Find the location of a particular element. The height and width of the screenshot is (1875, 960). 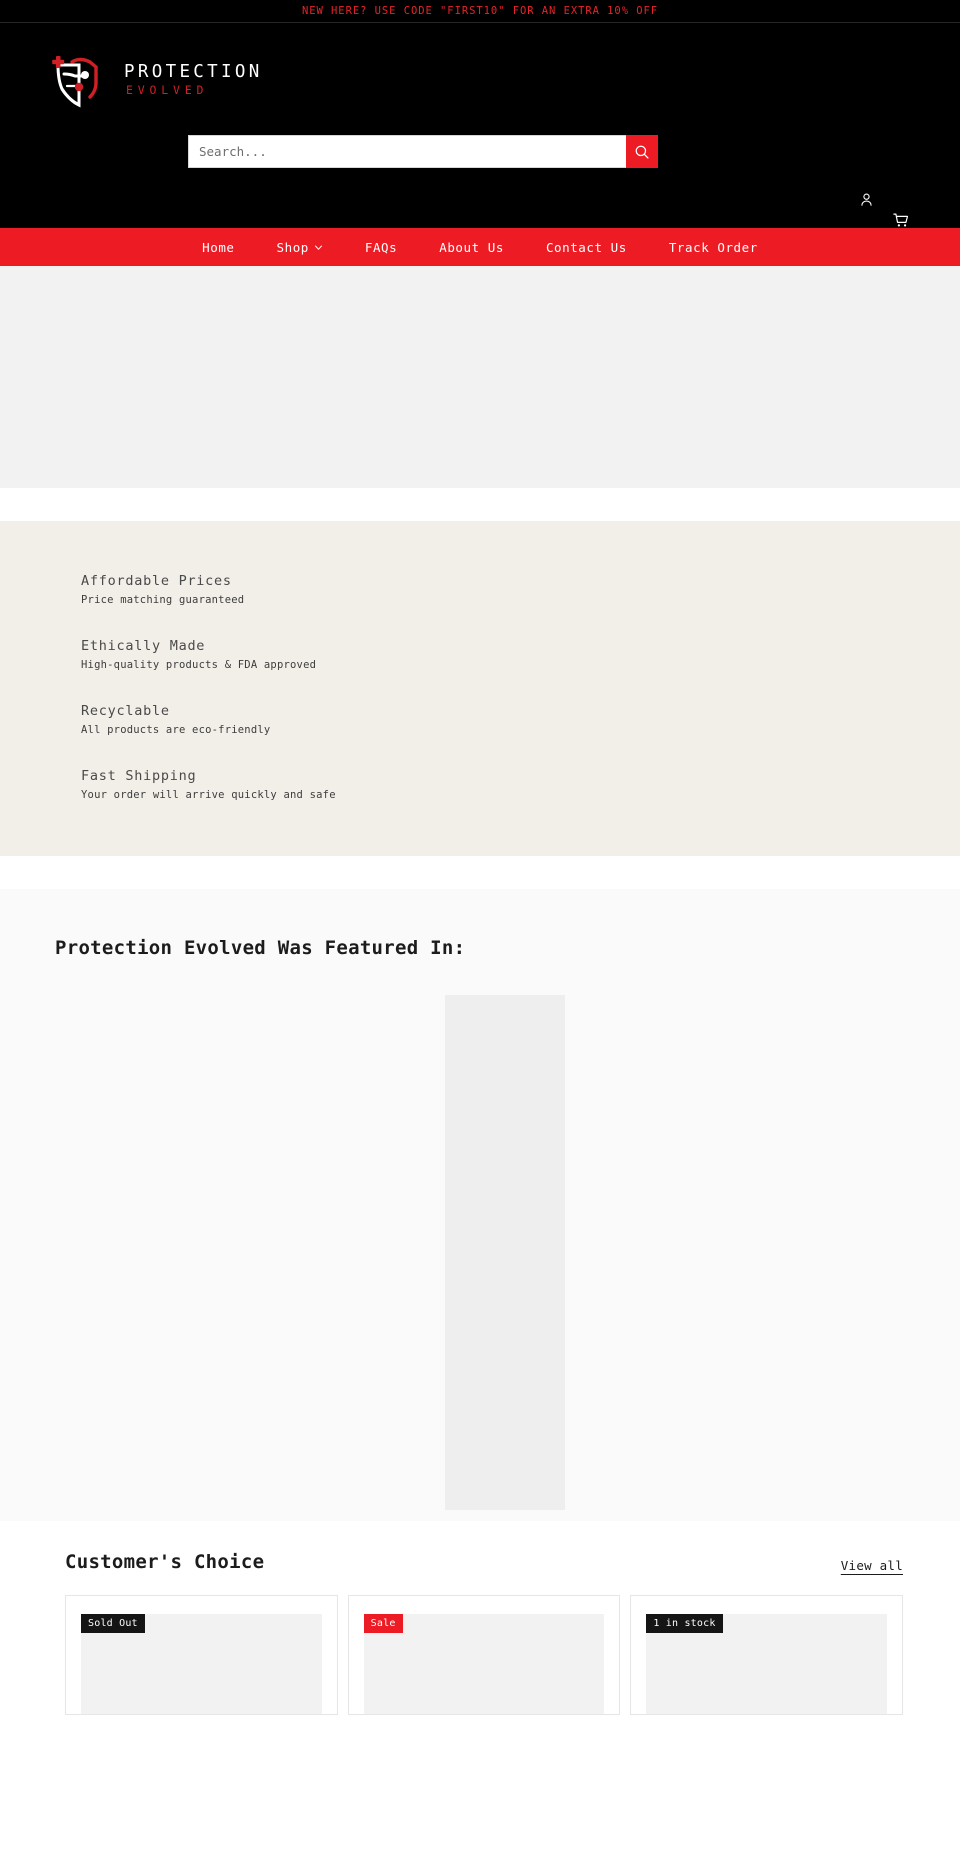

nav-label: About Us is located at coordinates (471, 247).